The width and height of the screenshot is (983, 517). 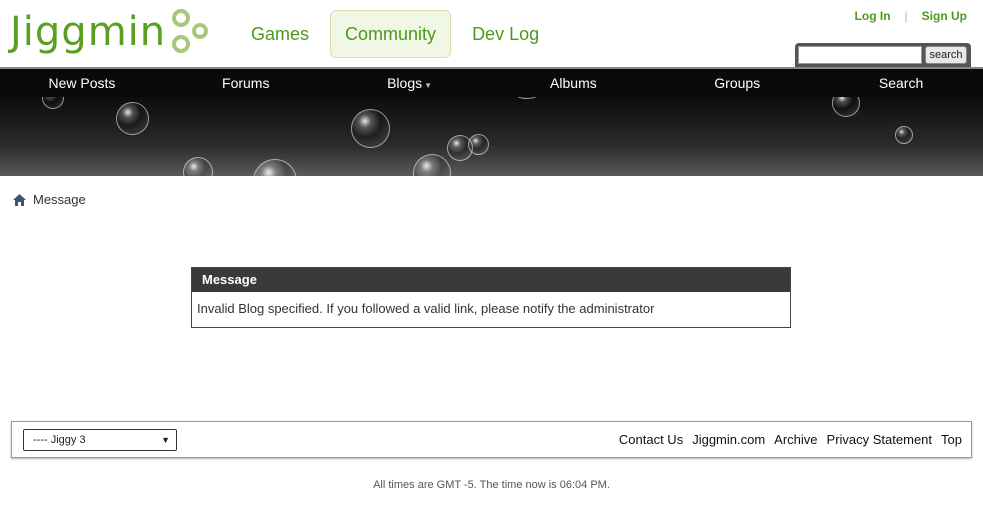 I want to click on site-nav: Games Community Dev Log, so click(x=395, y=34).